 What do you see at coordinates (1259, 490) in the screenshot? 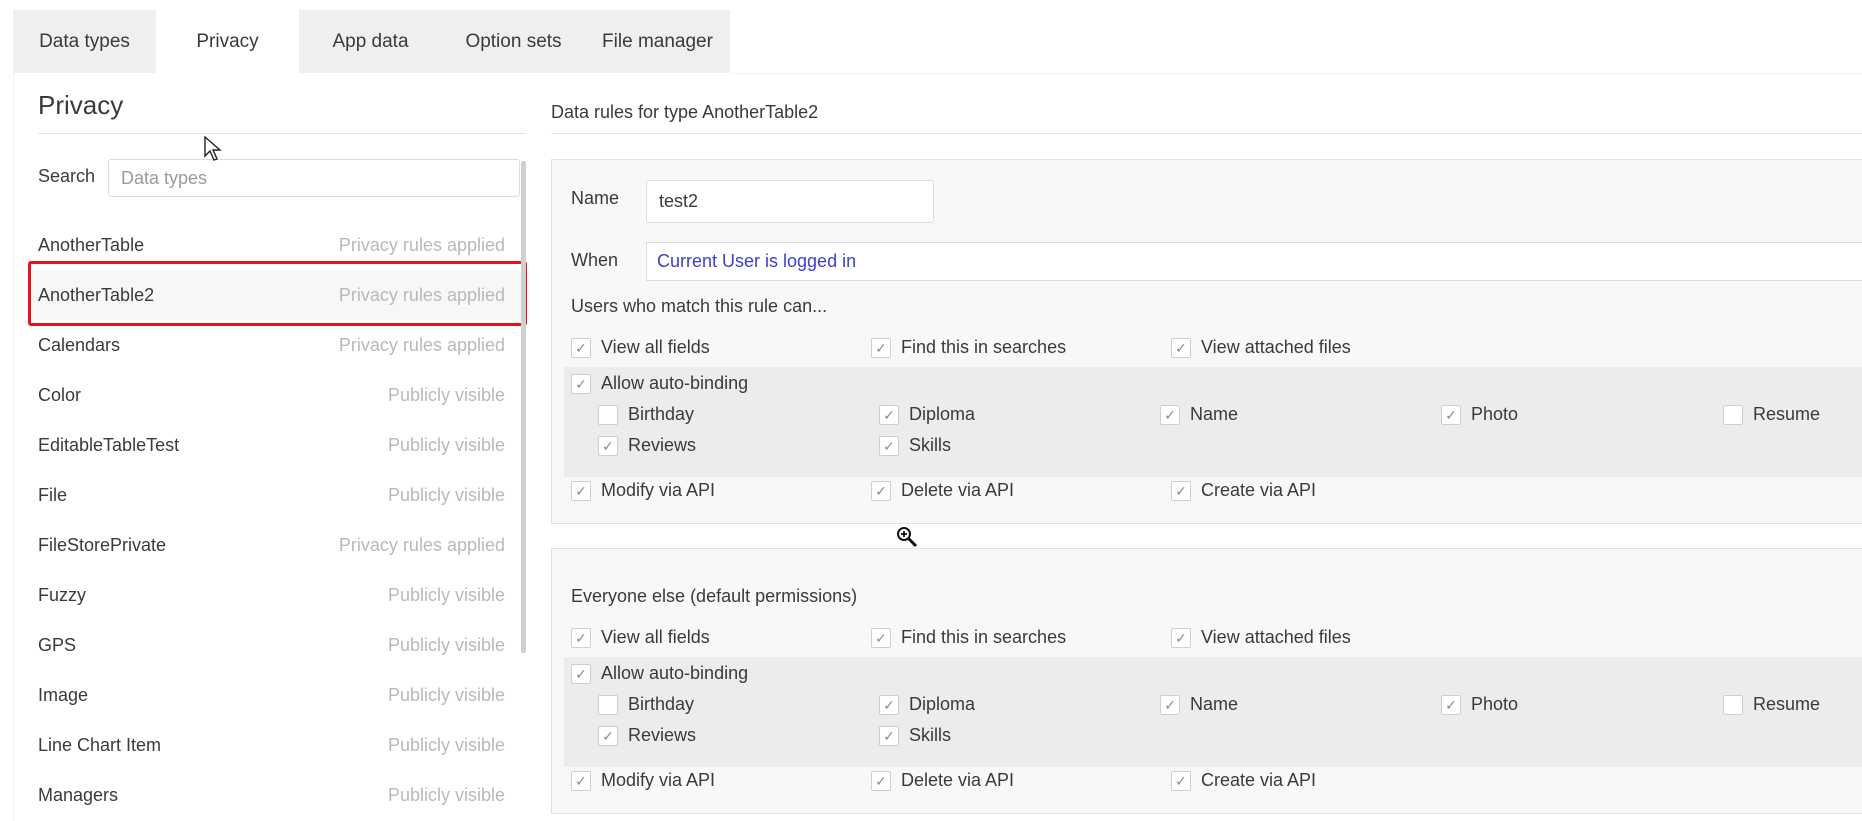
I see `checkbox-label: Create via API` at bounding box center [1259, 490].